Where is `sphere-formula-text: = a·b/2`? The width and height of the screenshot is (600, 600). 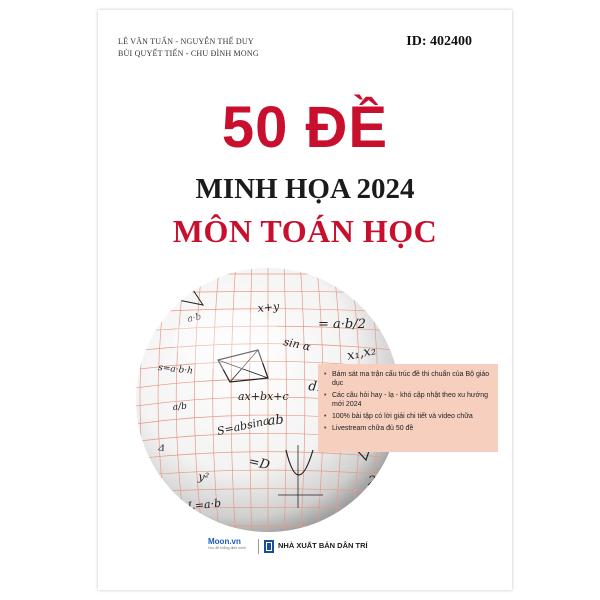
sphere-formula-text: = a·b/2 is located at coordinates (342, 324).